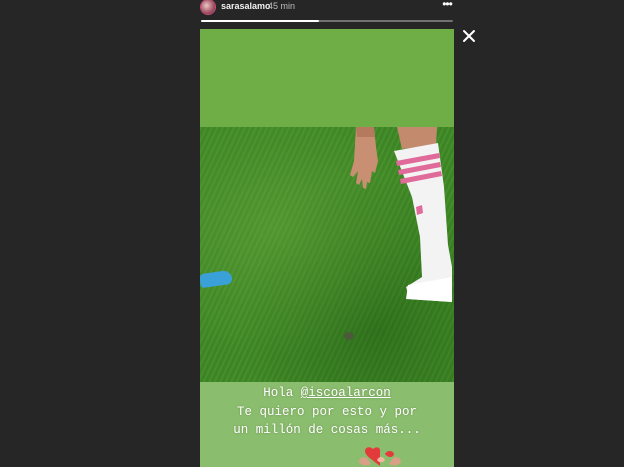 Image resolution: width=624 pixels, height=467 pixels. What do you see at coordinates (380, 456) in the screenshot?
I see `heart-hands-sticker` at bounding box center [380, 456].